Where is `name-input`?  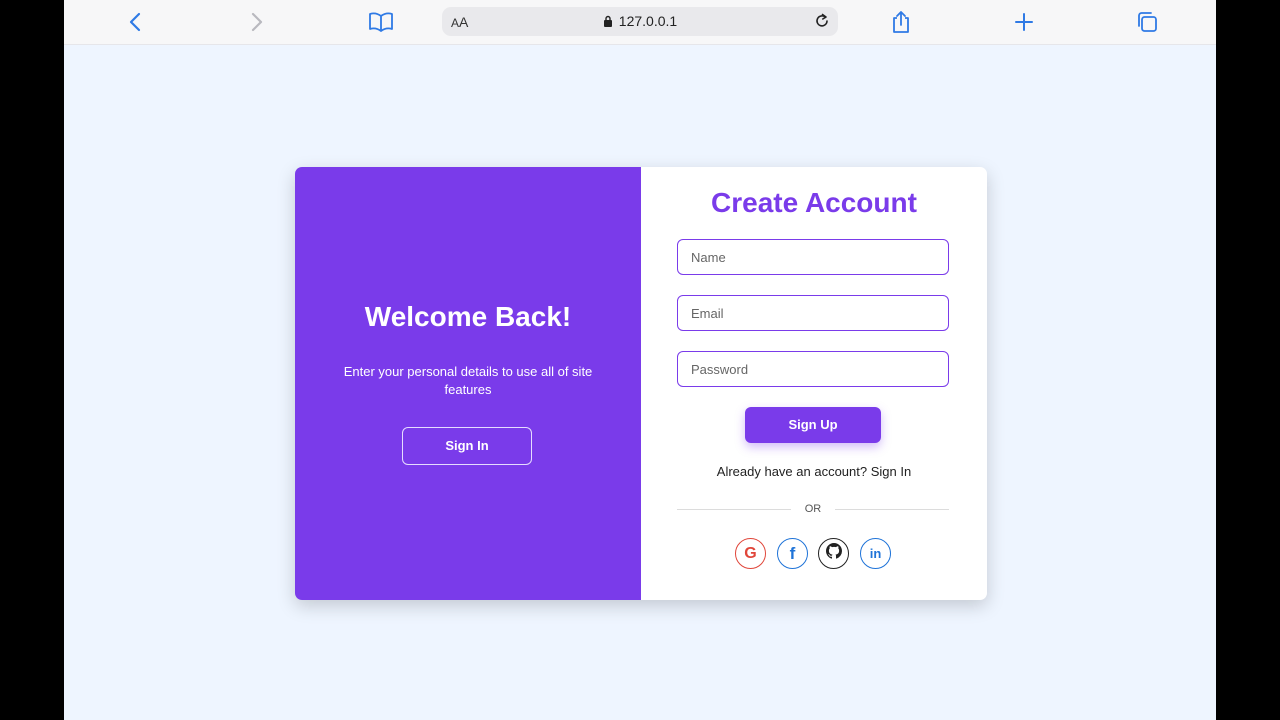 name-input is located at coordinates (813, 257).